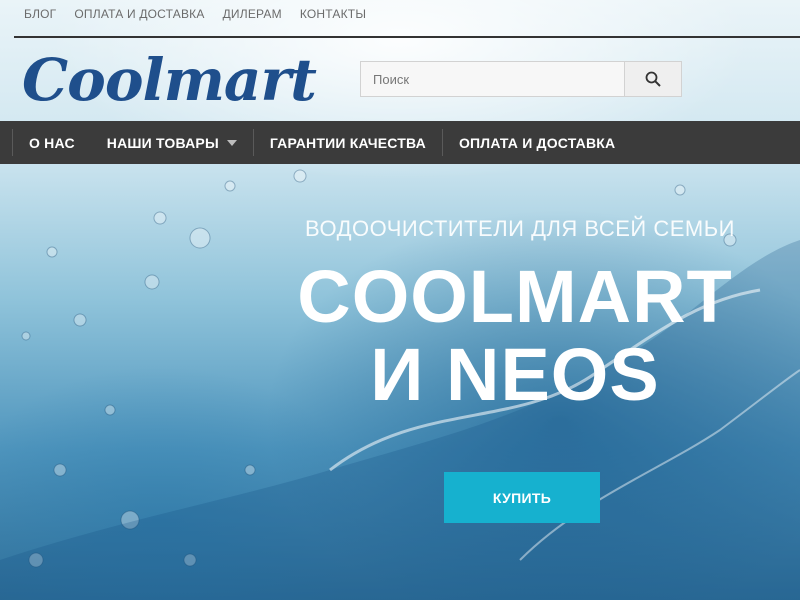  What do you see at coordinates (139, 14) in the screenshot?
I see `top-link-payment-delivery: ОПЛАТА И ДОСТАВКА` at bounding box center [139, 14].